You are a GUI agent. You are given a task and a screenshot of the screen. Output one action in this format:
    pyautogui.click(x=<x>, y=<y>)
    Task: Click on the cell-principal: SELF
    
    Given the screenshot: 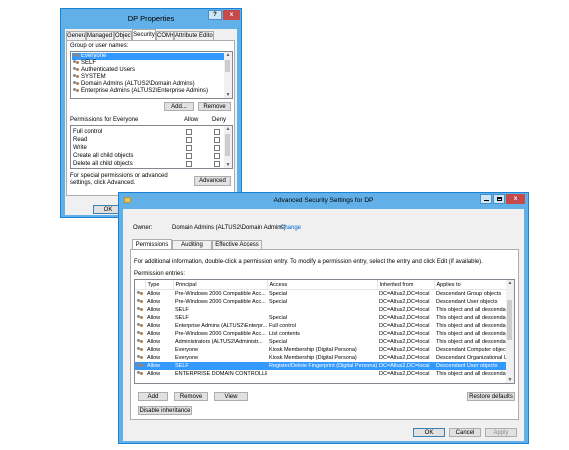 What is the action you would take?
    pyautogui.click(x=182, y=318)
    